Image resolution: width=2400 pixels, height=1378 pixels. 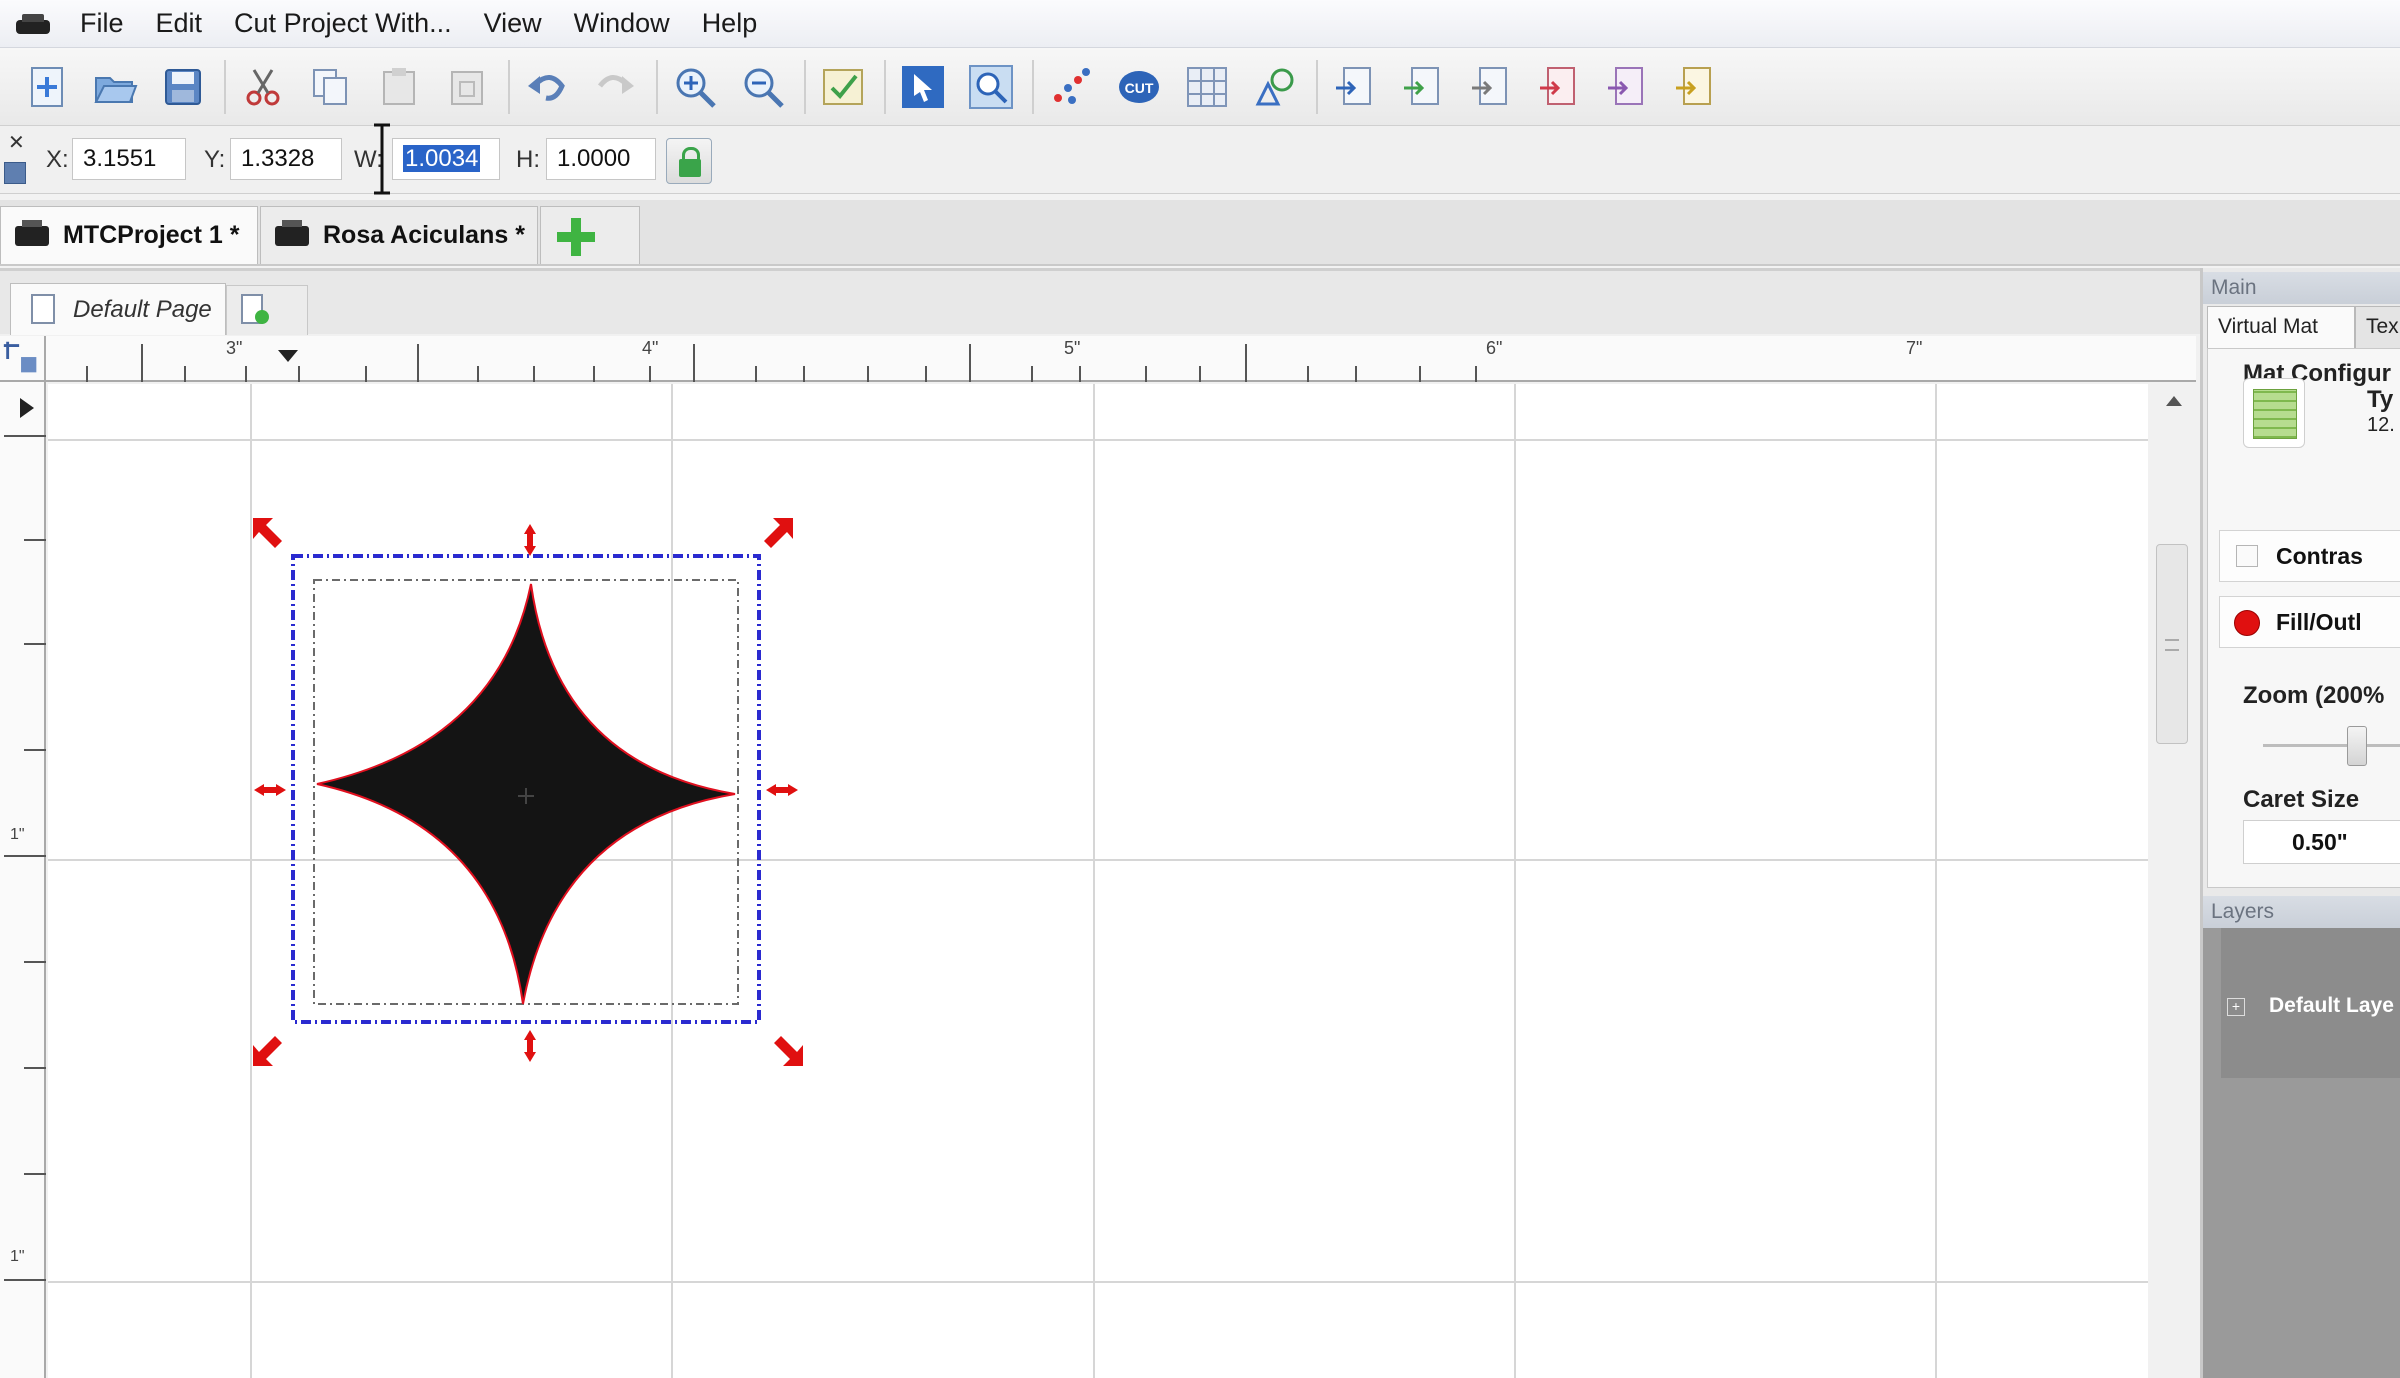 What do you see at coordinates (1200, 233) in the screenshot?
I see `project-tabs: MTCProject 1 * Rosa Aciculans *` at bounding box center [1200, 233].